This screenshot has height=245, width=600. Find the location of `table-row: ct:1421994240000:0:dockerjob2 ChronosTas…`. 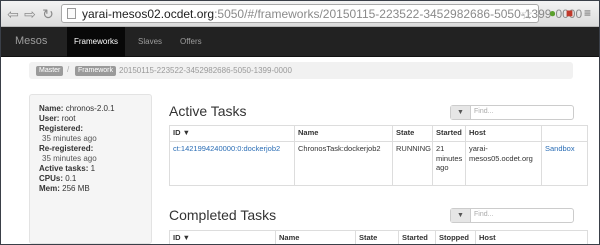

table-row: ct:1421994240000:0:dockerjob2 ChronosTas… is located at coordinates (378, 163).